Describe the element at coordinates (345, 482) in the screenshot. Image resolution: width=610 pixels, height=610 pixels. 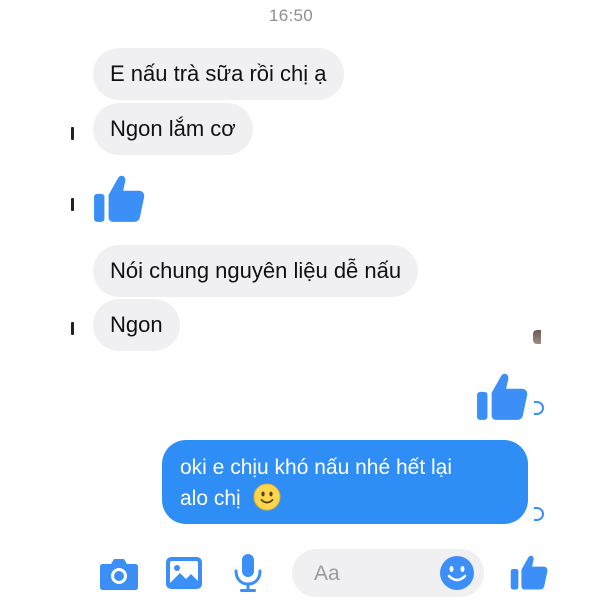
I see `outgoing-message-bubble: oki e chịu khó nấu nhé hết lại alo chị` at that location.